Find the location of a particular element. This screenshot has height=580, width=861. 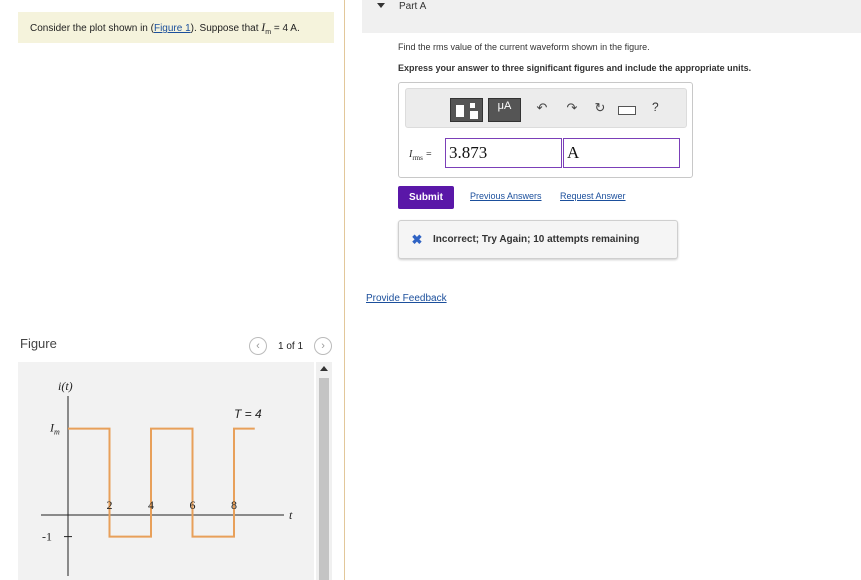

chart-axes is located at coordinates (162, 486).